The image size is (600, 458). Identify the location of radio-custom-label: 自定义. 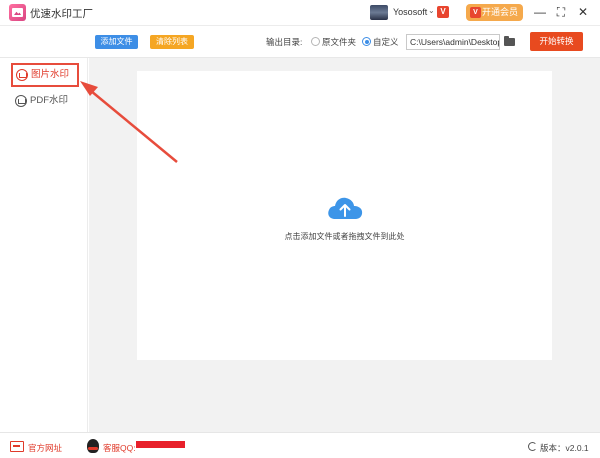
(386, 42).